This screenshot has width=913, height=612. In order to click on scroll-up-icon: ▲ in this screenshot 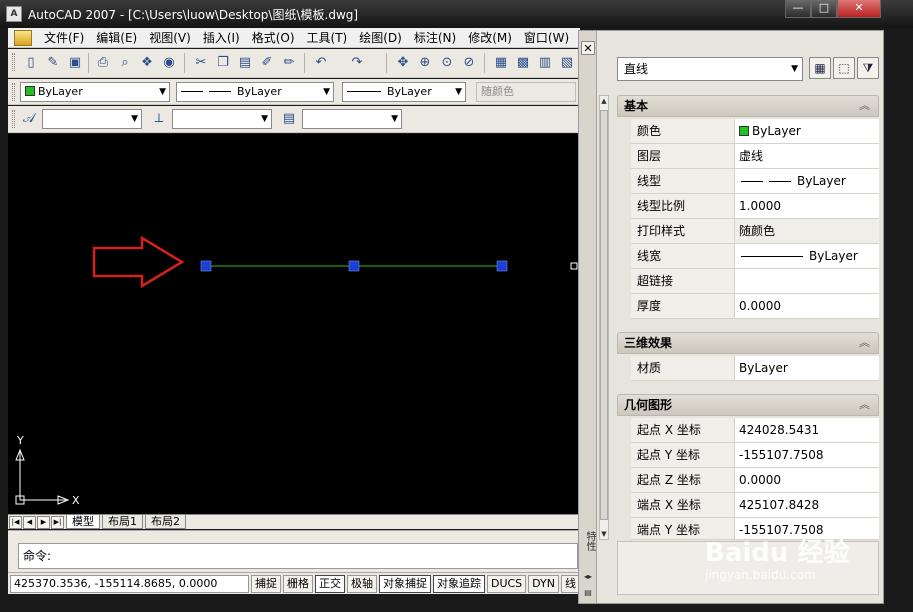, I will do `click(604, 101)`.